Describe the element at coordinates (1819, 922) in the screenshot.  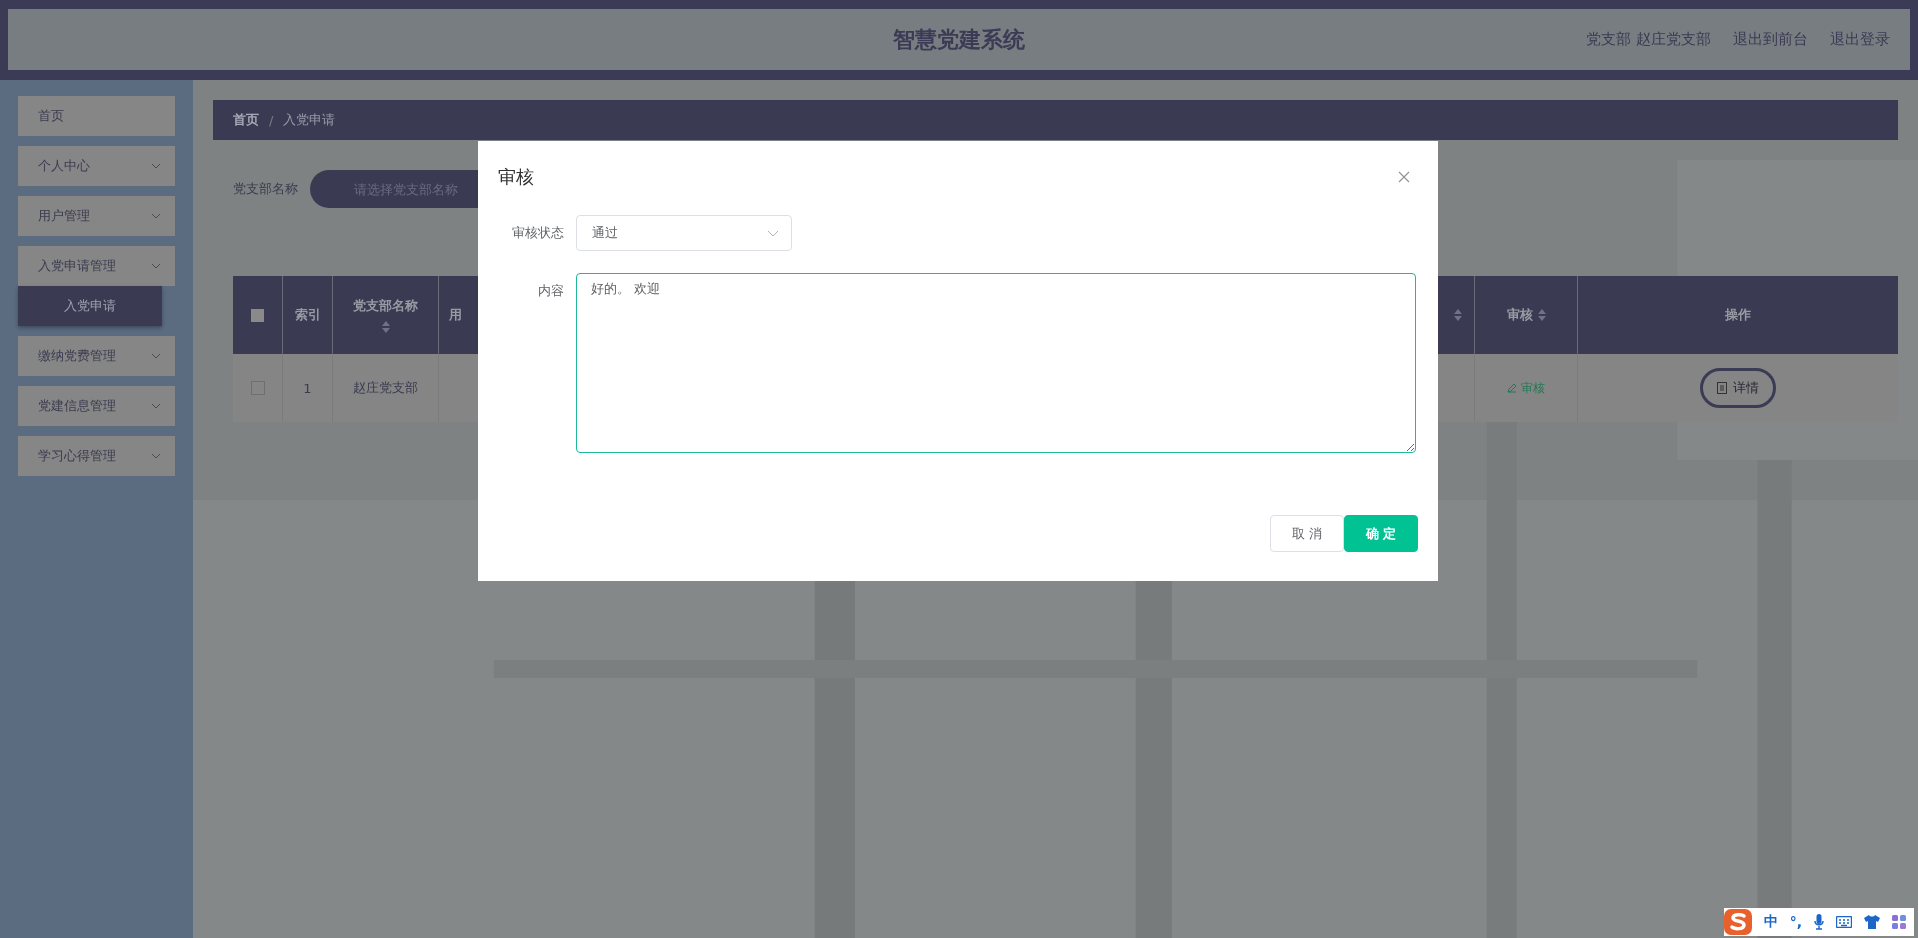
I see `microphone-icon` at that location.